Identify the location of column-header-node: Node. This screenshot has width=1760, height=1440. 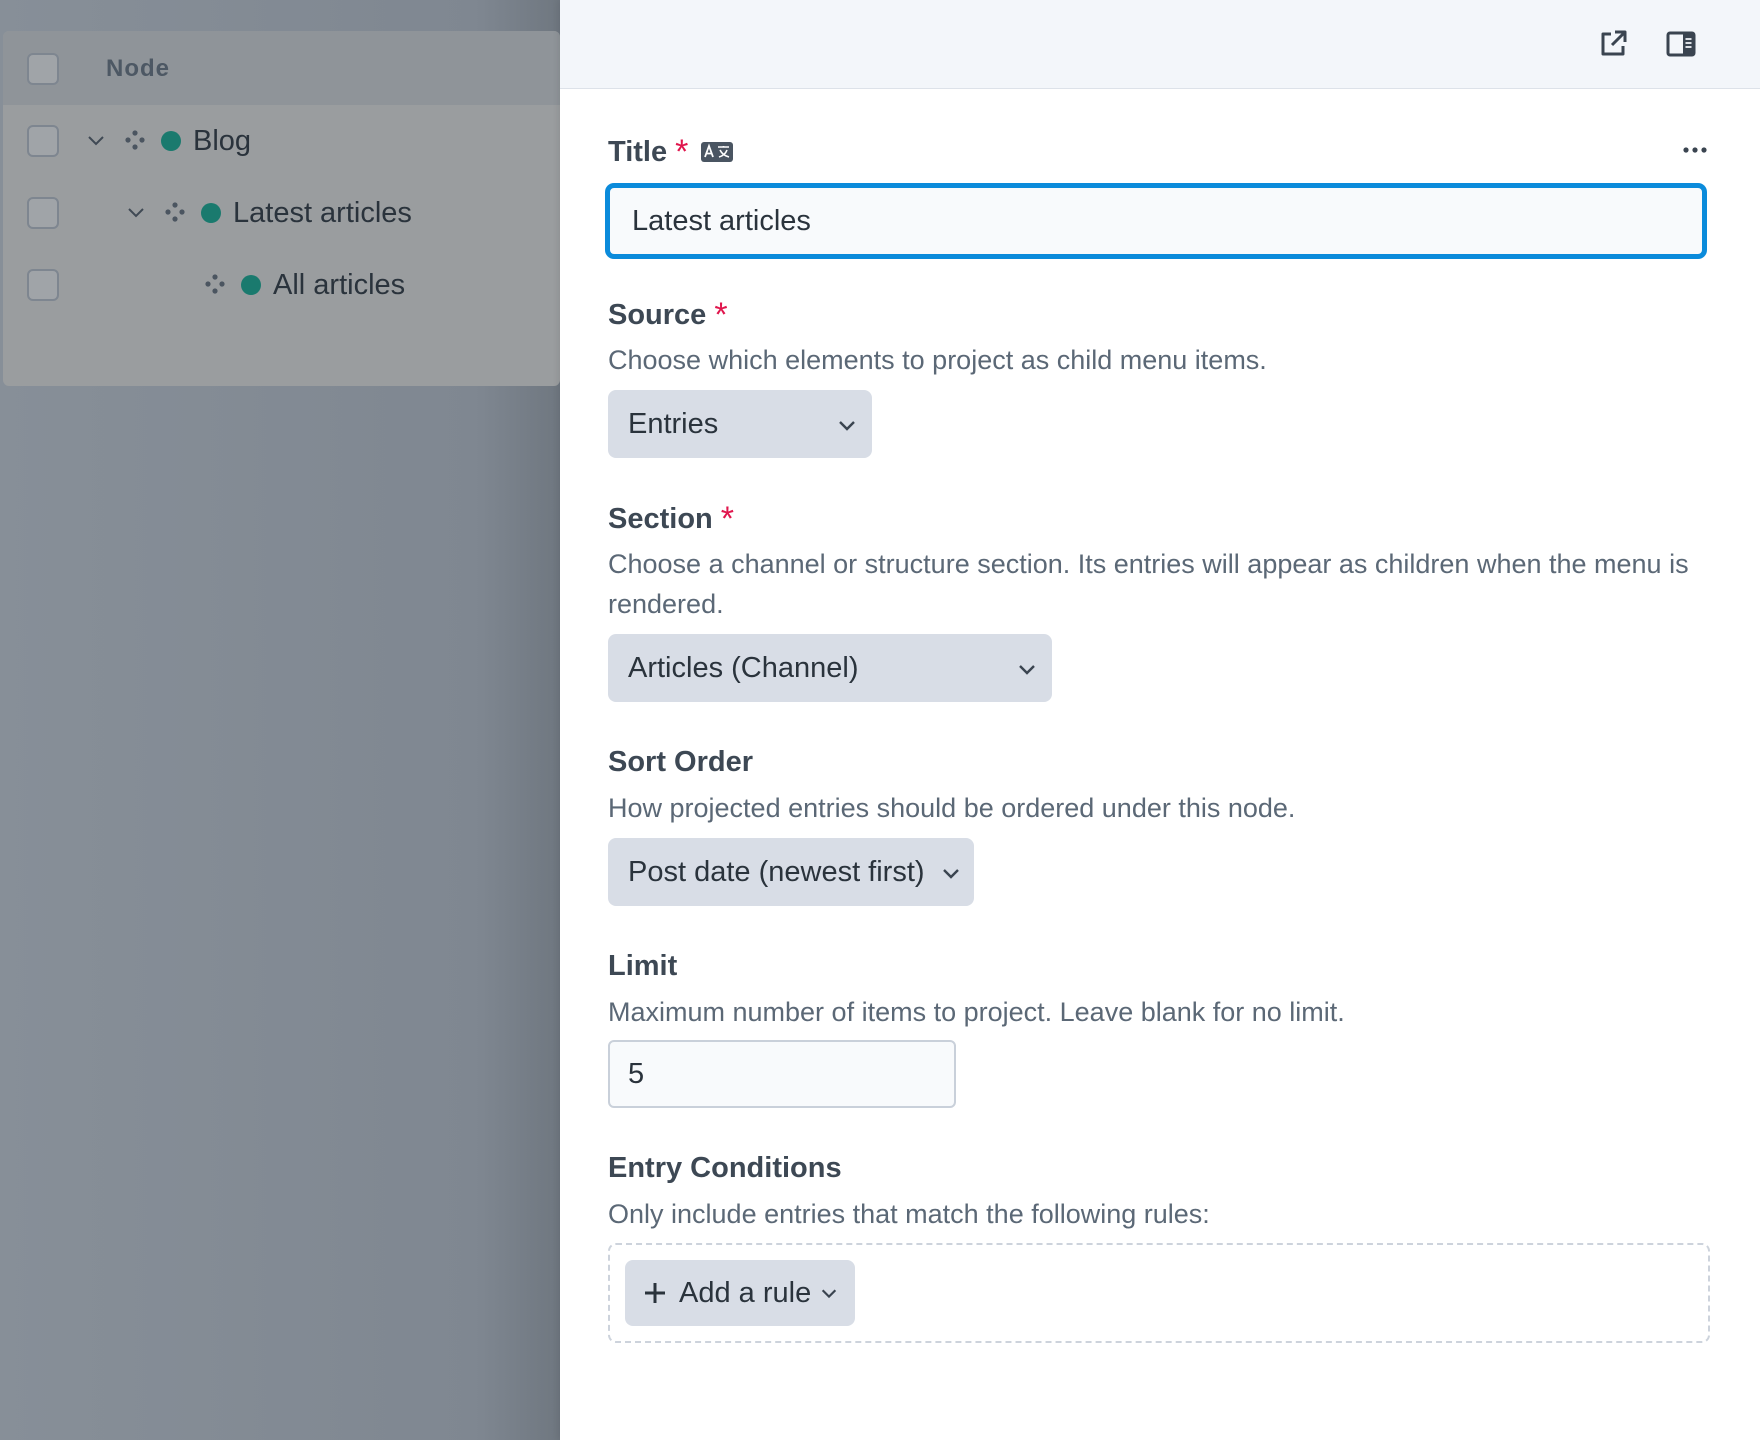
(138, 68).